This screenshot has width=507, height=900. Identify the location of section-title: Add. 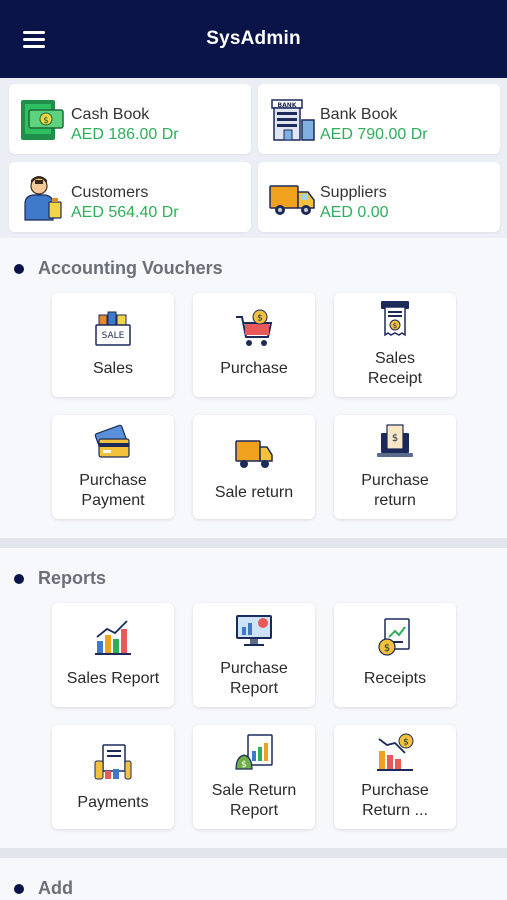
(55, 888).